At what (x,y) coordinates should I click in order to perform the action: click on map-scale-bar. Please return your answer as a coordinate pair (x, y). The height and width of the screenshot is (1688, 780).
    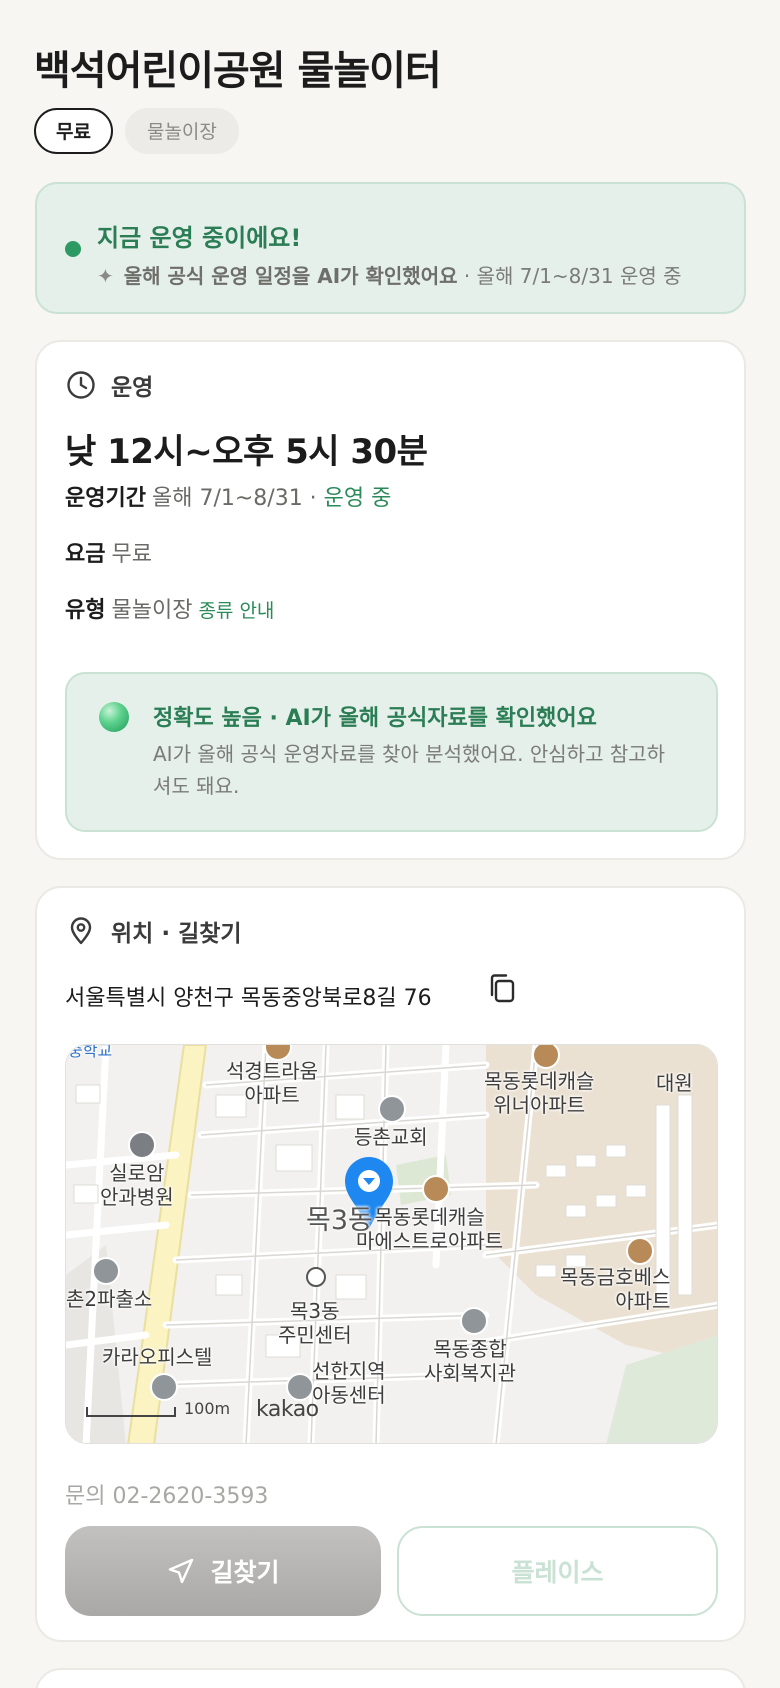
    Looking at the image, I should click on (131, 1412).